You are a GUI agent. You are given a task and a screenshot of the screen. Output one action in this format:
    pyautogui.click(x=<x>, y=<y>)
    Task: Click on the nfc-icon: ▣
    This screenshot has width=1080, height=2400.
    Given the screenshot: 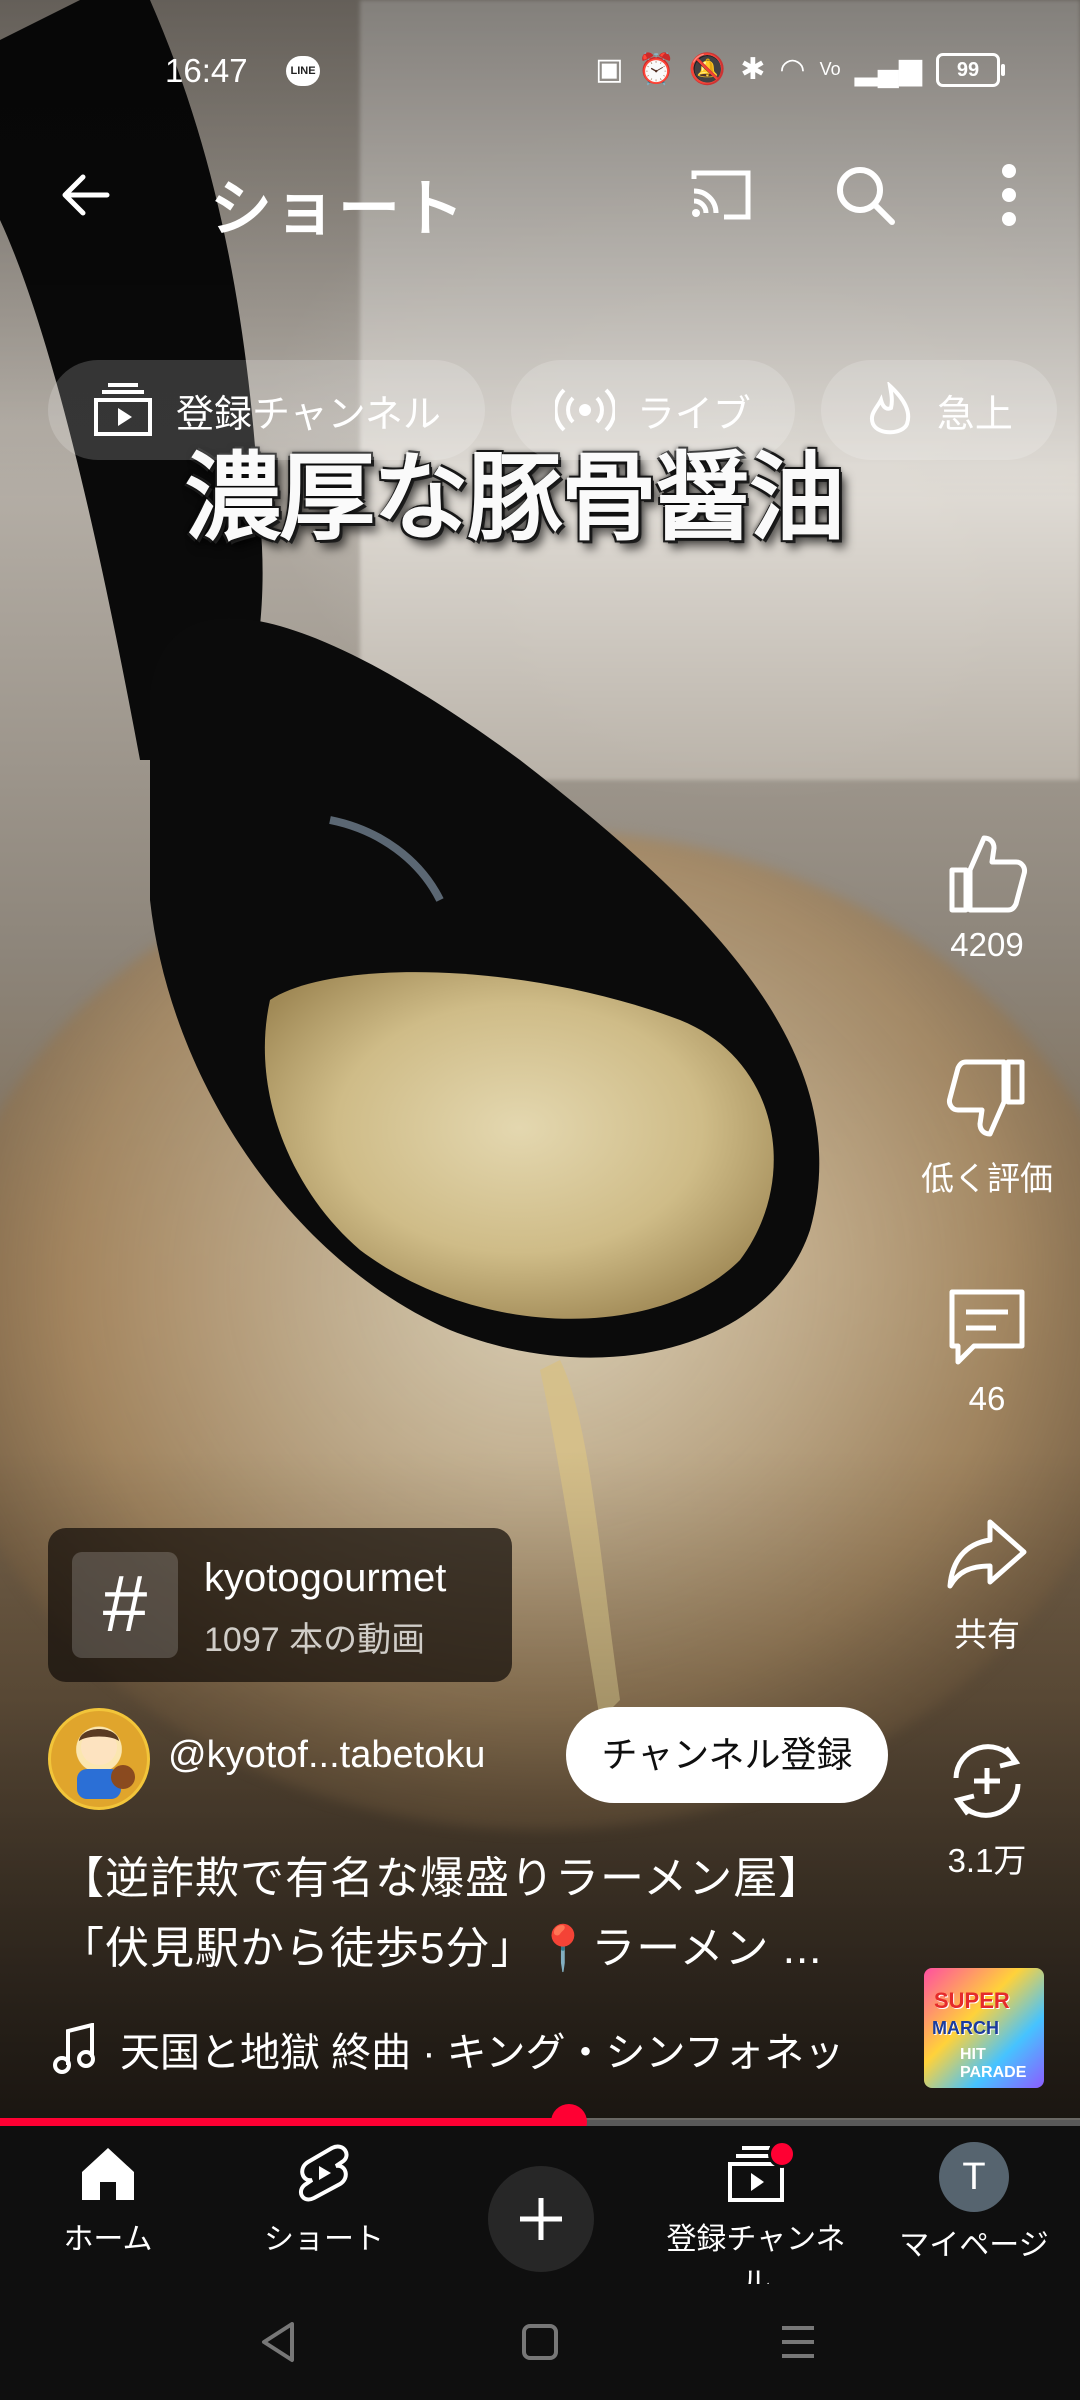 What is the action you would take?
    pyautogui.click(x=609, y=69)
    